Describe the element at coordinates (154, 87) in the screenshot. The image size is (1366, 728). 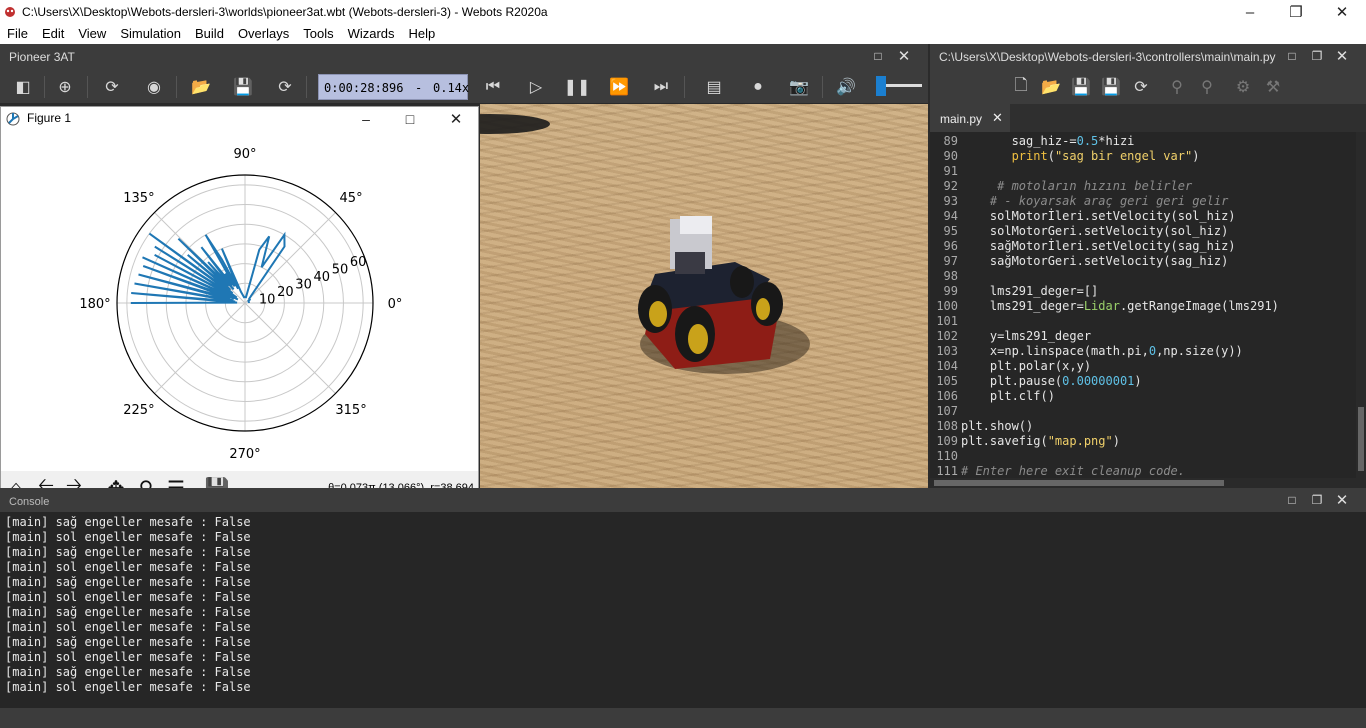
I see `view-eye-icon: ◉` at that location.